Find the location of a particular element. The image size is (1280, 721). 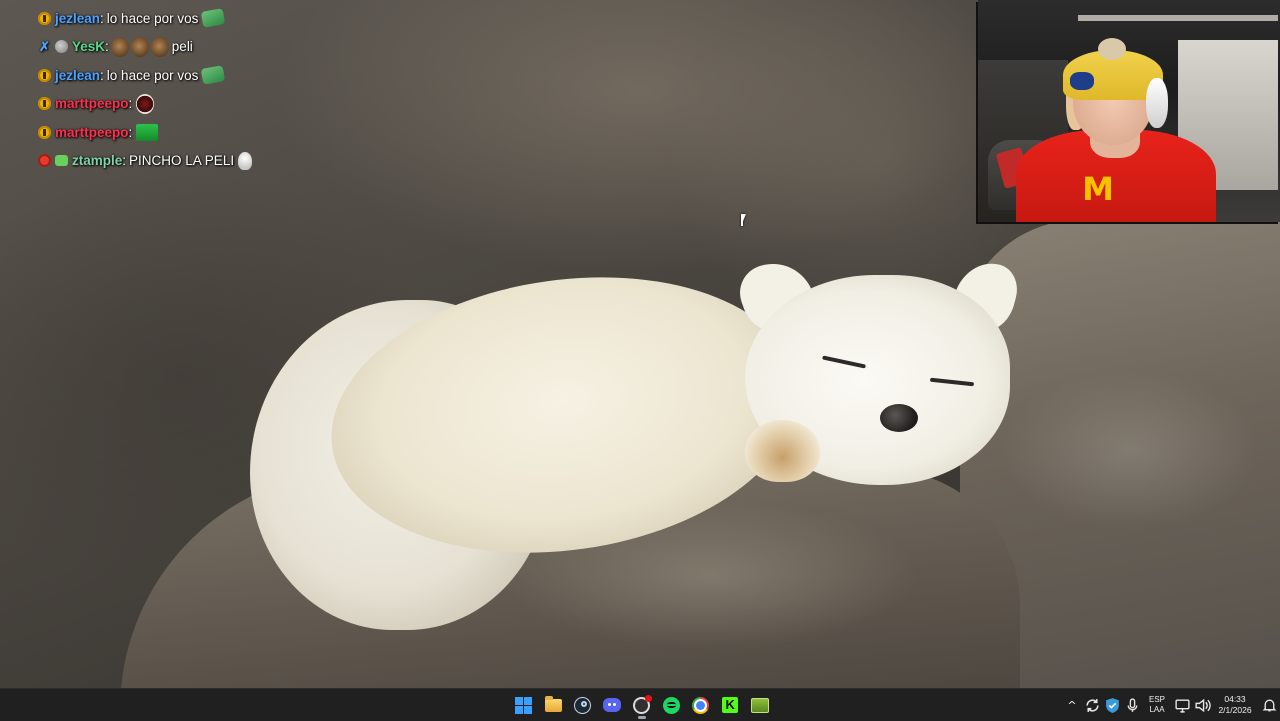

system-tray: ^ ESP LAA 04:33 2/1/2026 is located at coordinates (1171, 705).